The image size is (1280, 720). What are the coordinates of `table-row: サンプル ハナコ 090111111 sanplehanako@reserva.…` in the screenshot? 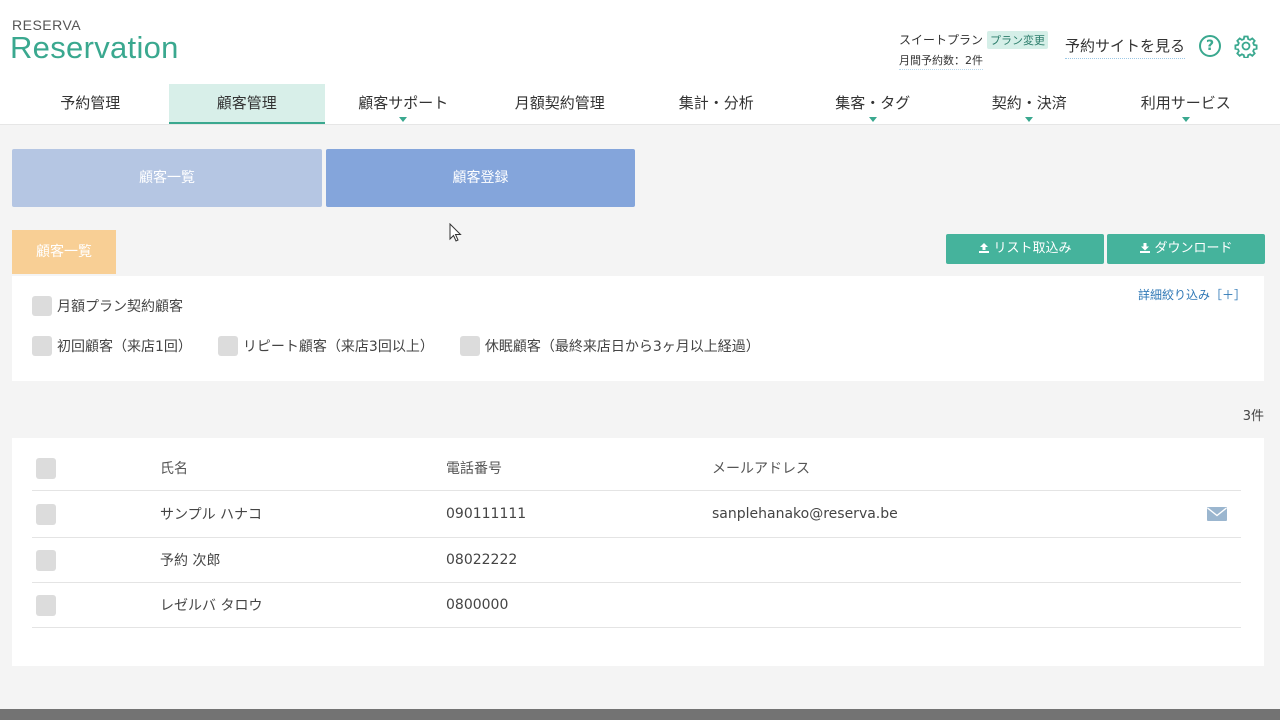 It's located at (636, 514).